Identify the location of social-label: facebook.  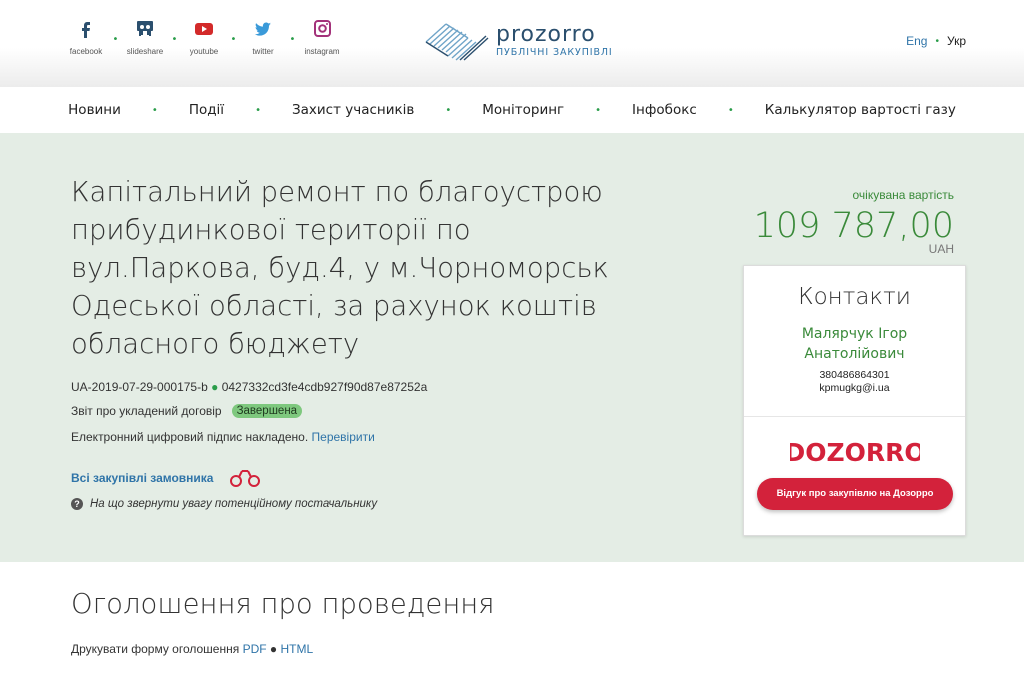
(86, 51).